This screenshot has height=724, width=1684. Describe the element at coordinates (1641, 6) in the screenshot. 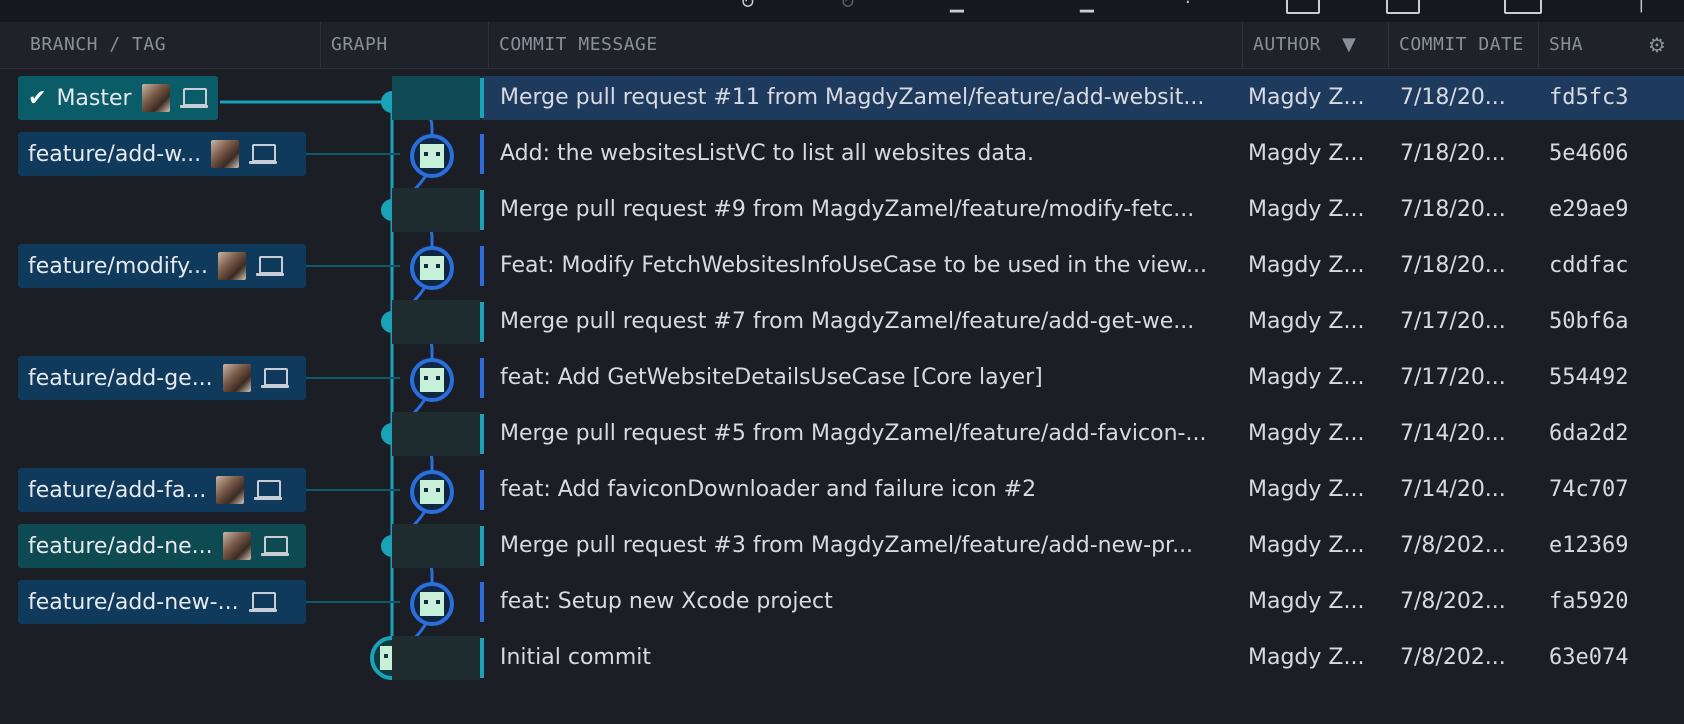

I see `more-icon: │` at that location.